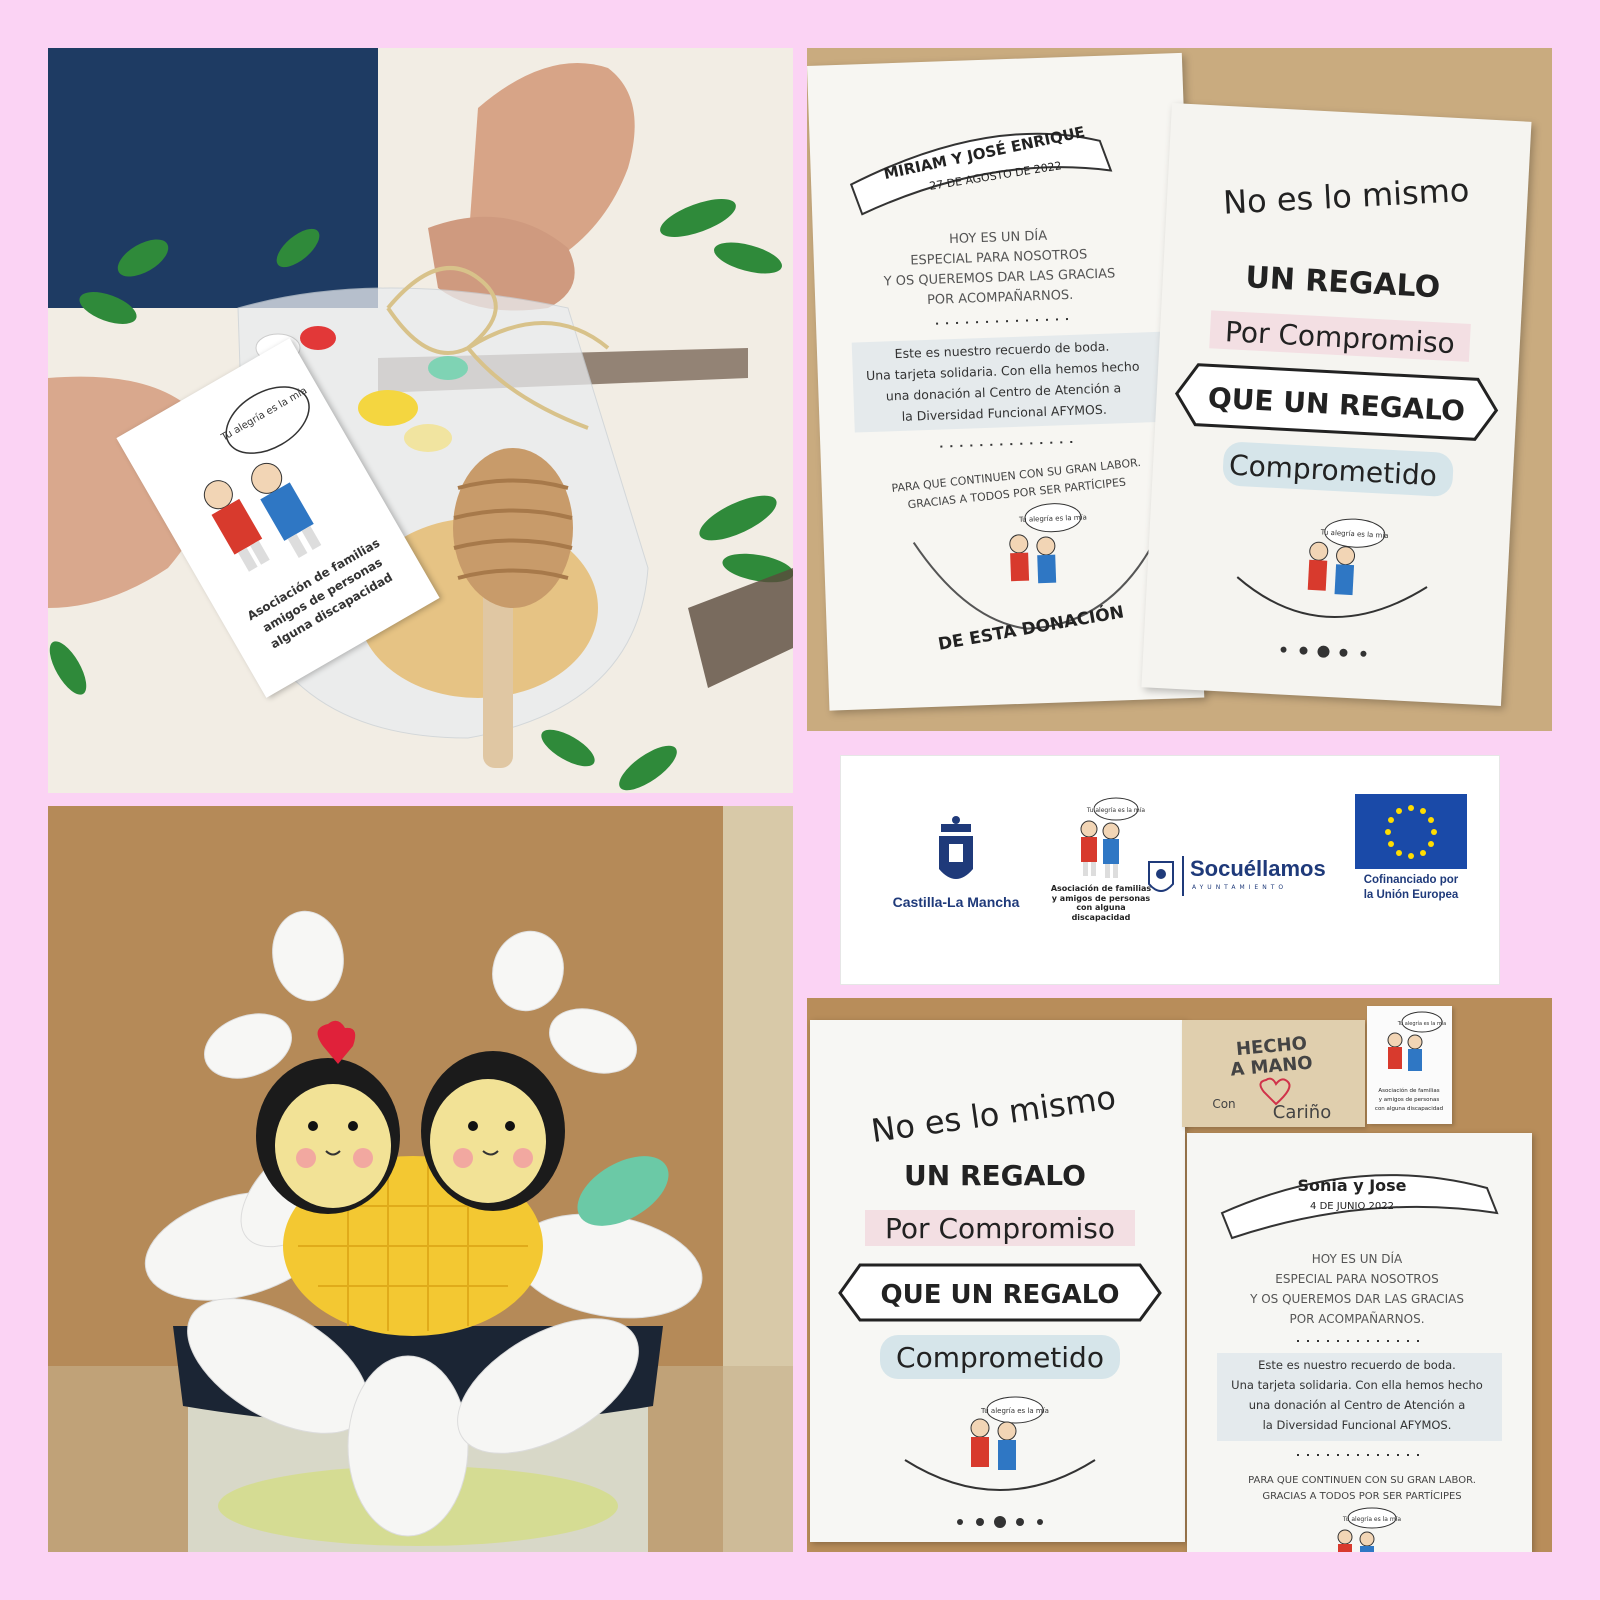 This screenshot has height=1600, width=1600. I want to click on blue-shirt, so click(213, 178).